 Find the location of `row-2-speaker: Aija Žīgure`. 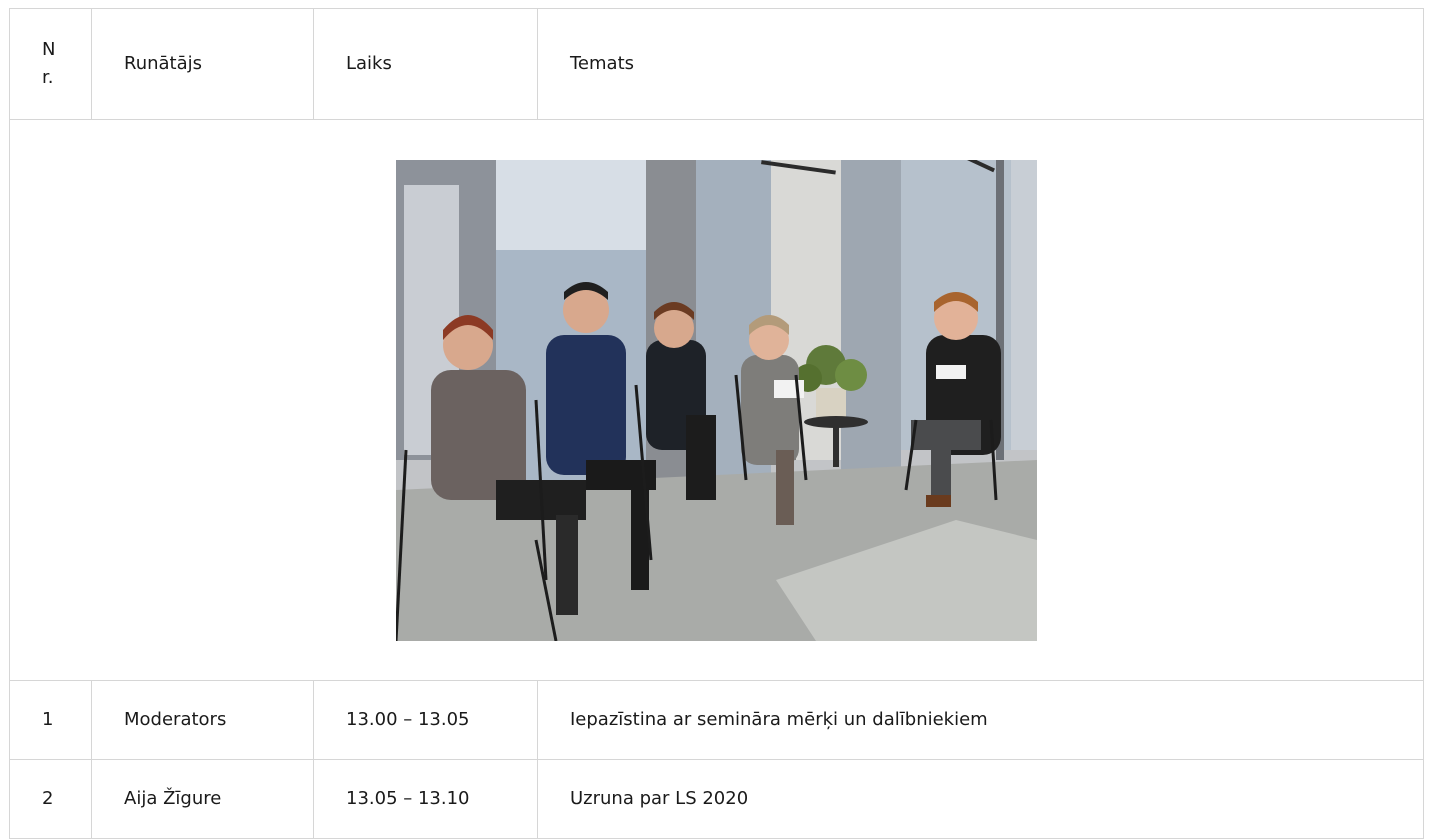

row-2-speaker: Aija Žīgure is located at coordinates (202, 799).